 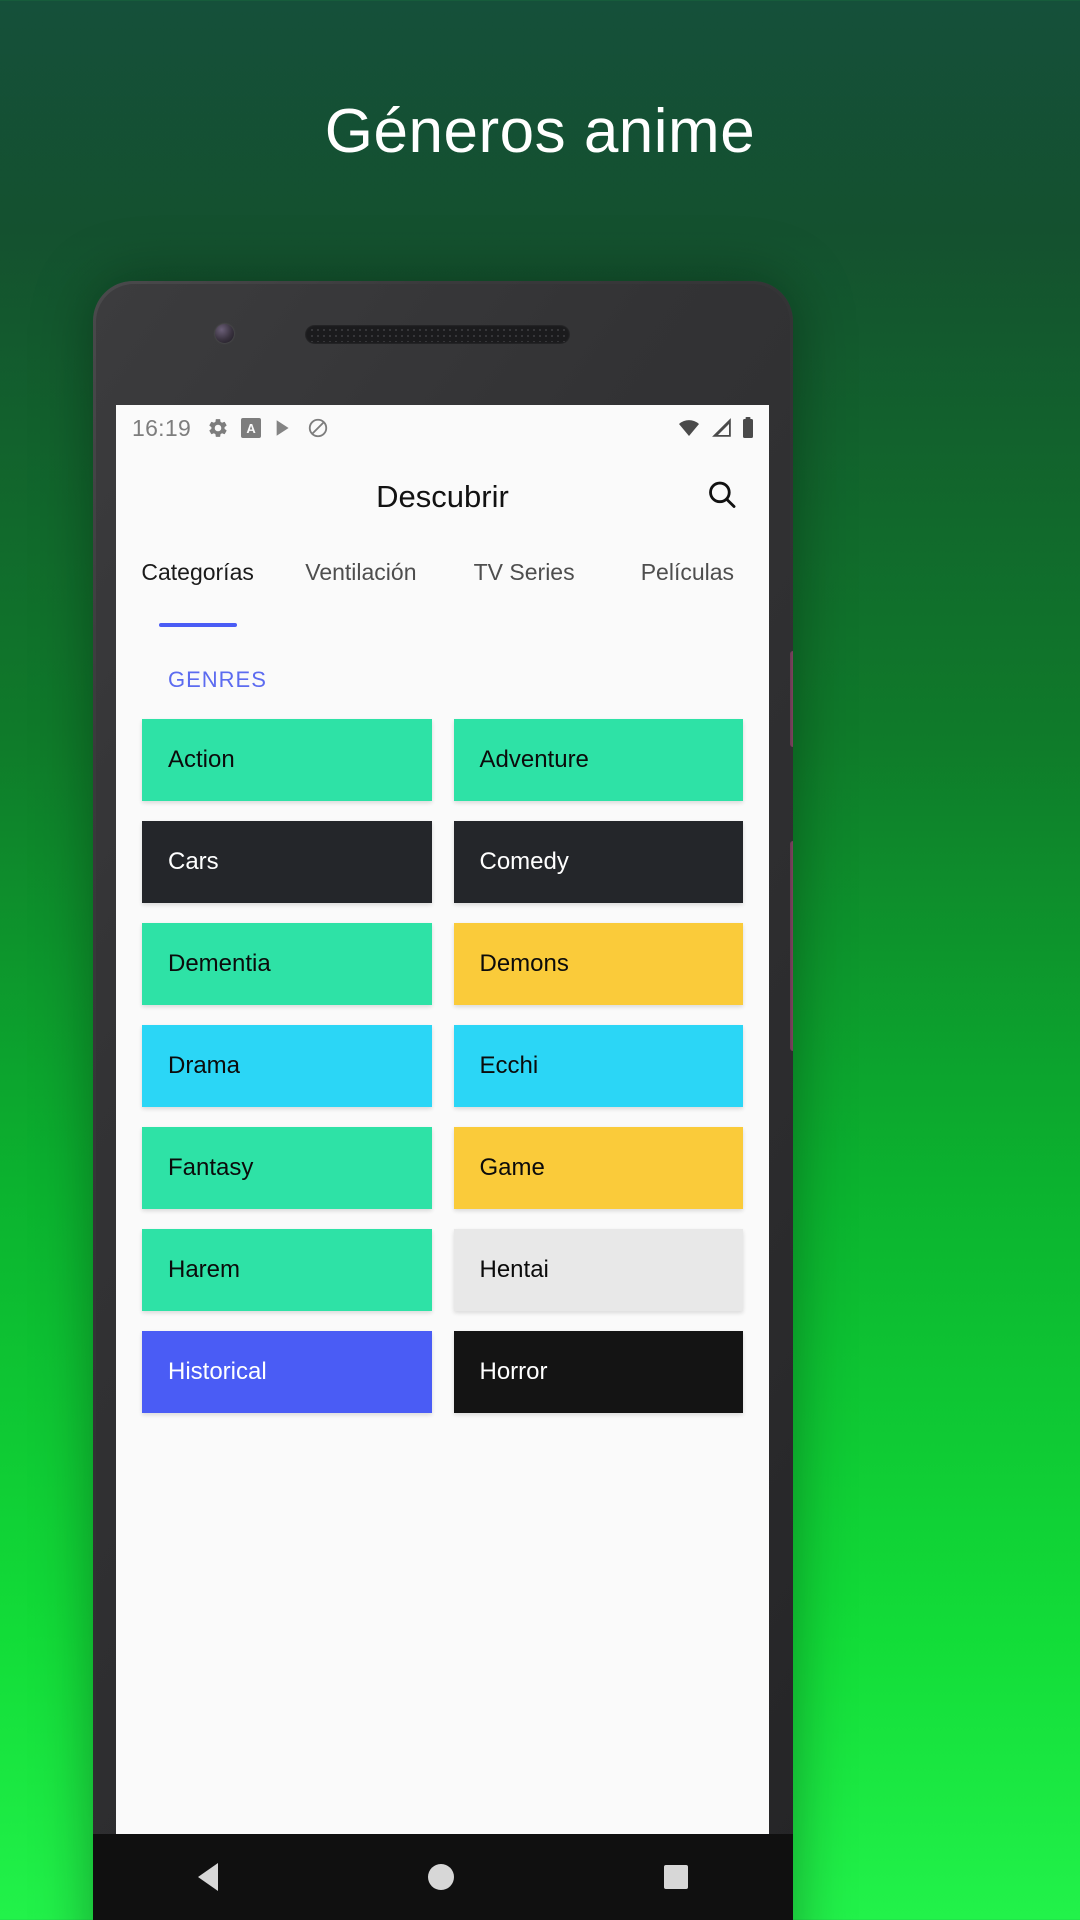 I want to click on signal-icon, so click(x=721, y=428).